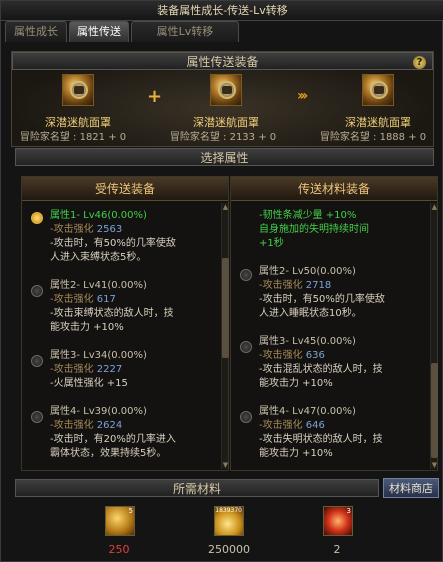 The width and height of the screenshot is (443, 562). I want to click on source-equipment-reputation: 冒险家名望 : 2133 + 0, so click(223, 137).